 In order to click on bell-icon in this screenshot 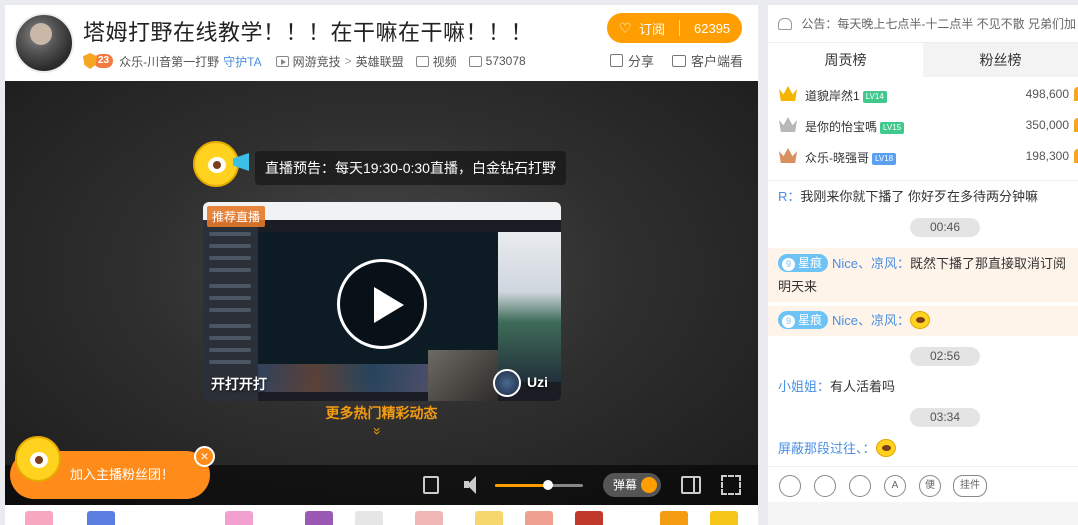, I will do `click(785, 24)`.